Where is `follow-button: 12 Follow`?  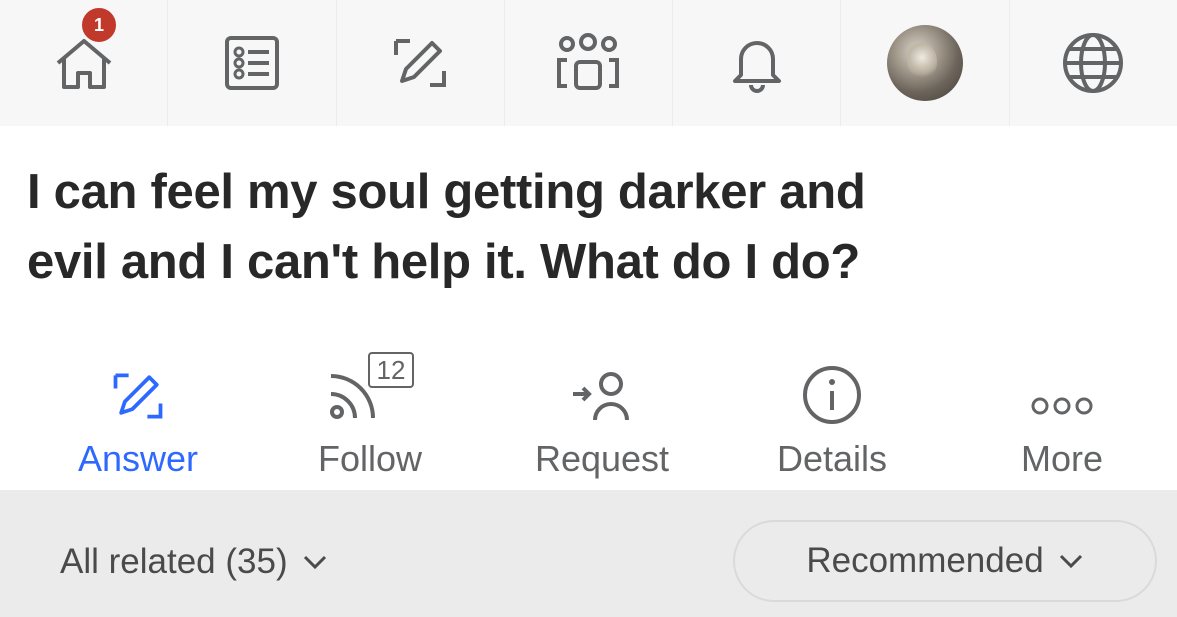 follow-button: 12 Follow is located at coordinates (370, 410).